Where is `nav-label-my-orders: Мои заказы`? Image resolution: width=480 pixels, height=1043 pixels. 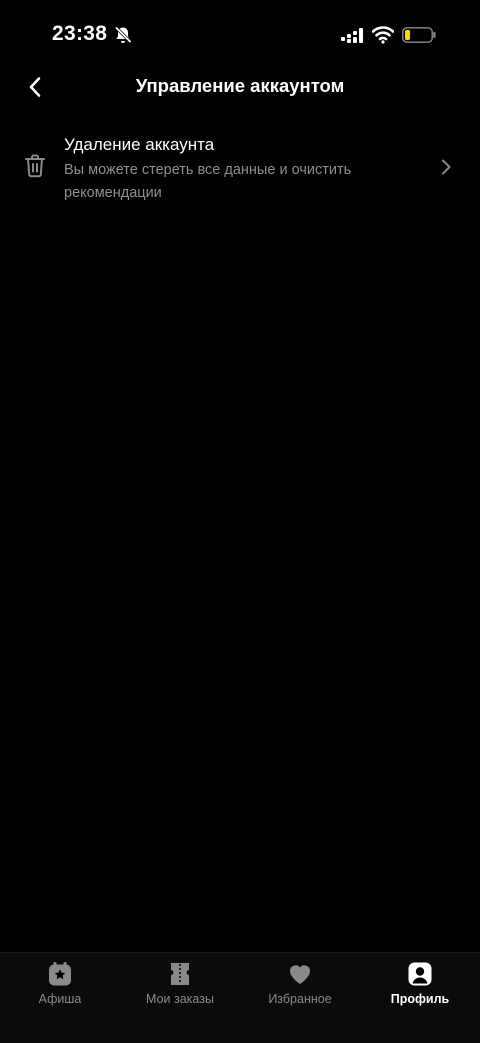
nav-label-my-orders: Мои заказы is located at coordinates (180, 999).